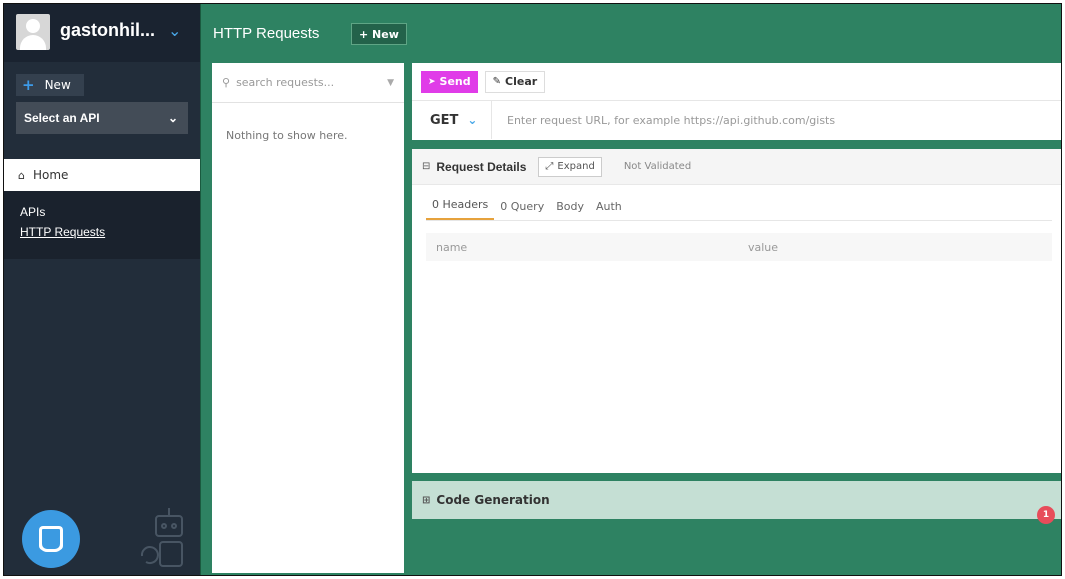 This screenshot has height=579, width=1065. I want to click on api-select-value: Select an API, so click(62, 118).